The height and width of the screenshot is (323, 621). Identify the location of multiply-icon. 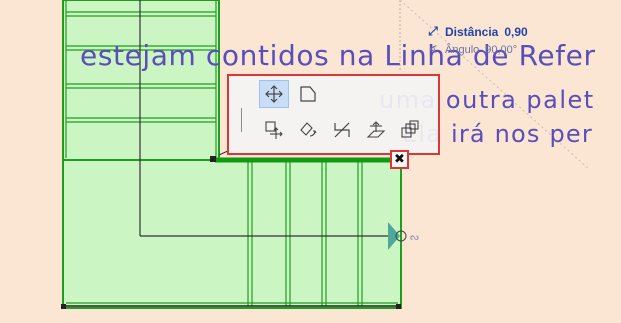
(410, 129).